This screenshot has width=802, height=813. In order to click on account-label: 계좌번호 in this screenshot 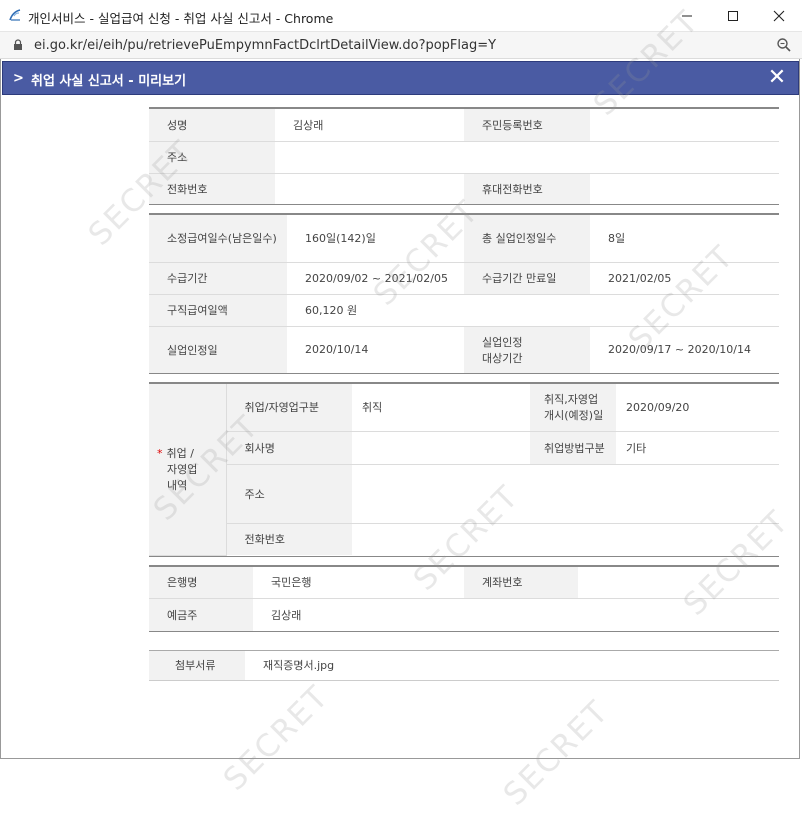, I will do `click(521, 582)`.